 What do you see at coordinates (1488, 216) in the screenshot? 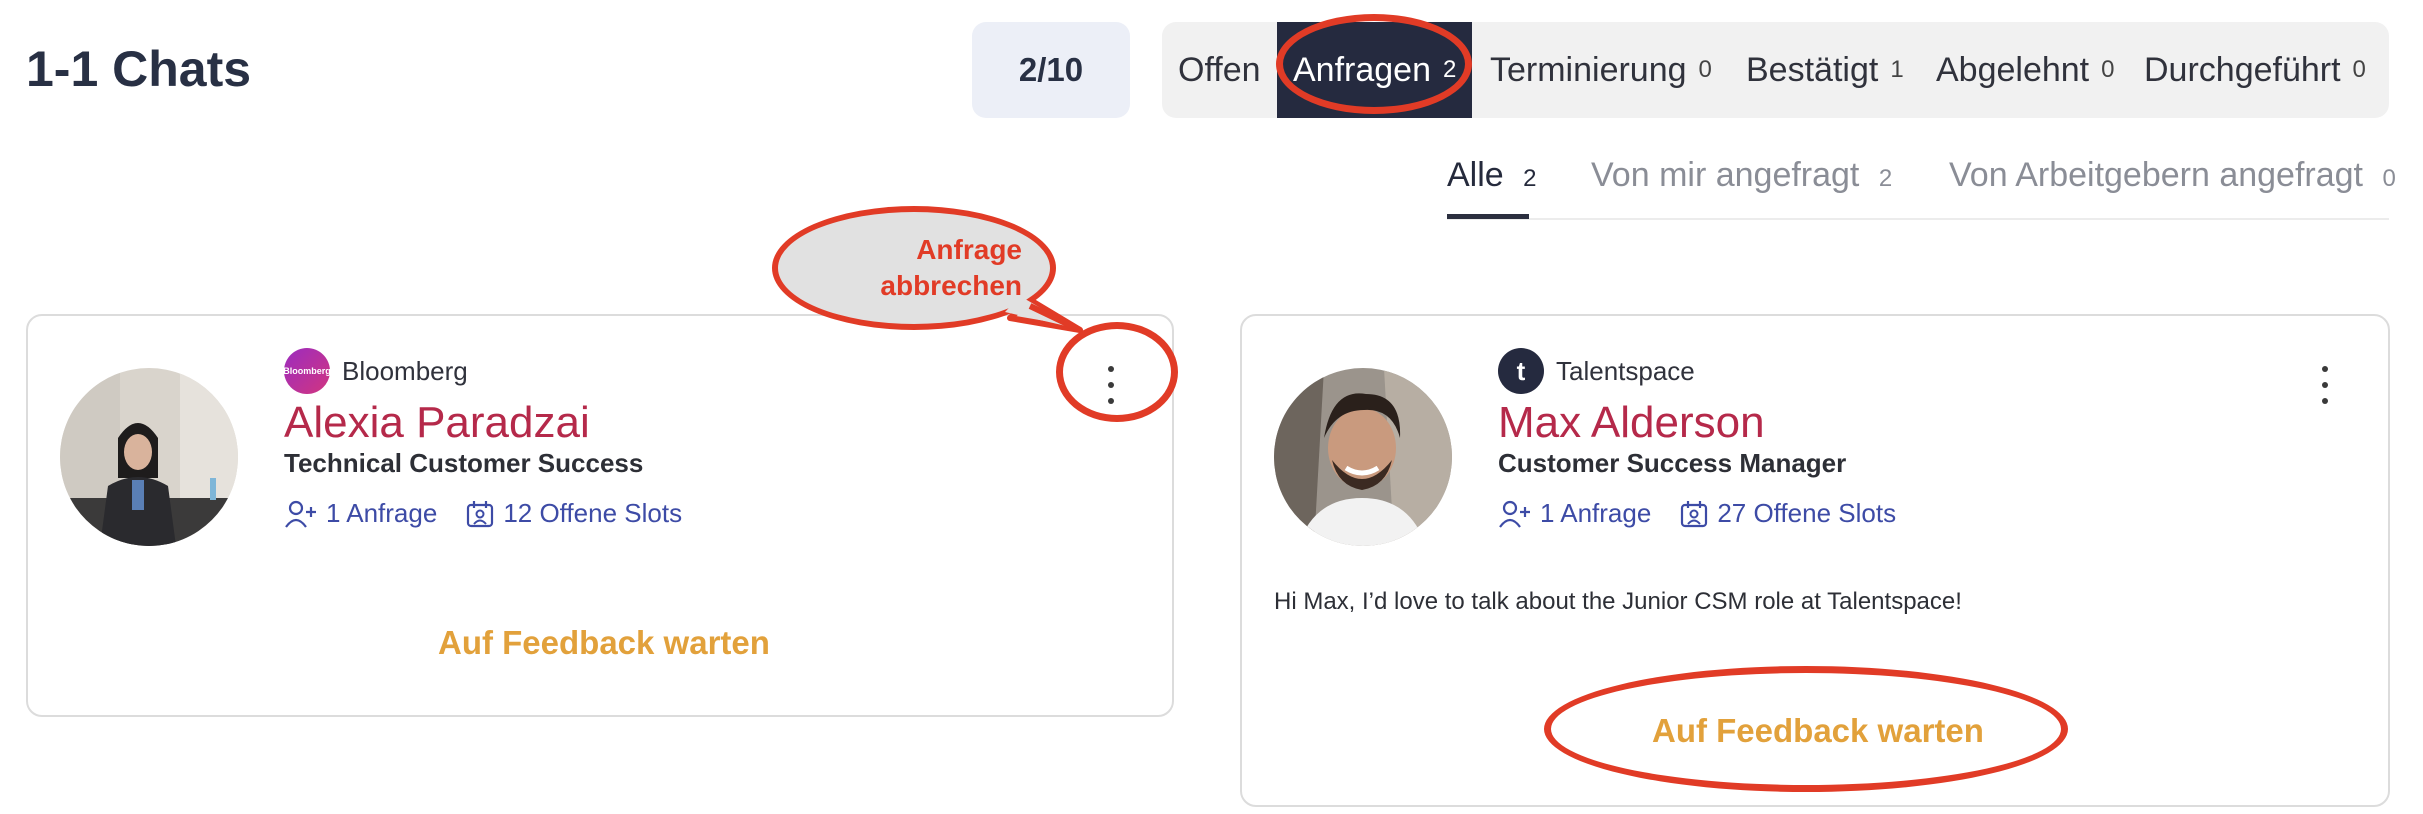
I see `active-subtab-indicator` at bounding box center [1488, 216].